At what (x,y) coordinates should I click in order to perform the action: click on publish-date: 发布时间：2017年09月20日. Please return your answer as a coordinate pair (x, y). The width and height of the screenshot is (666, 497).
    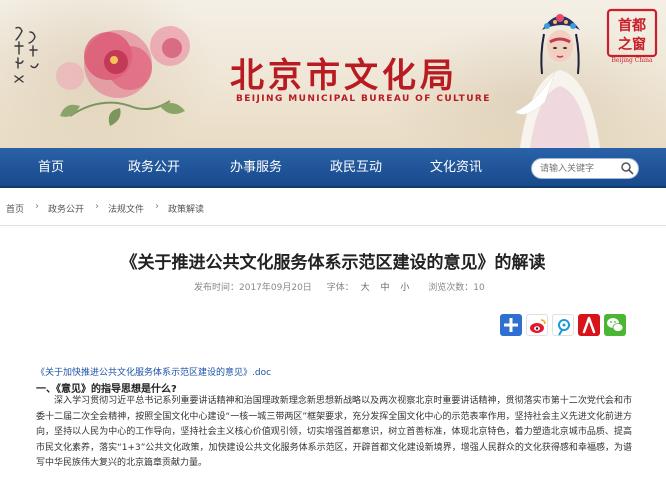
    Looking at the image, I should click on (253, 288).